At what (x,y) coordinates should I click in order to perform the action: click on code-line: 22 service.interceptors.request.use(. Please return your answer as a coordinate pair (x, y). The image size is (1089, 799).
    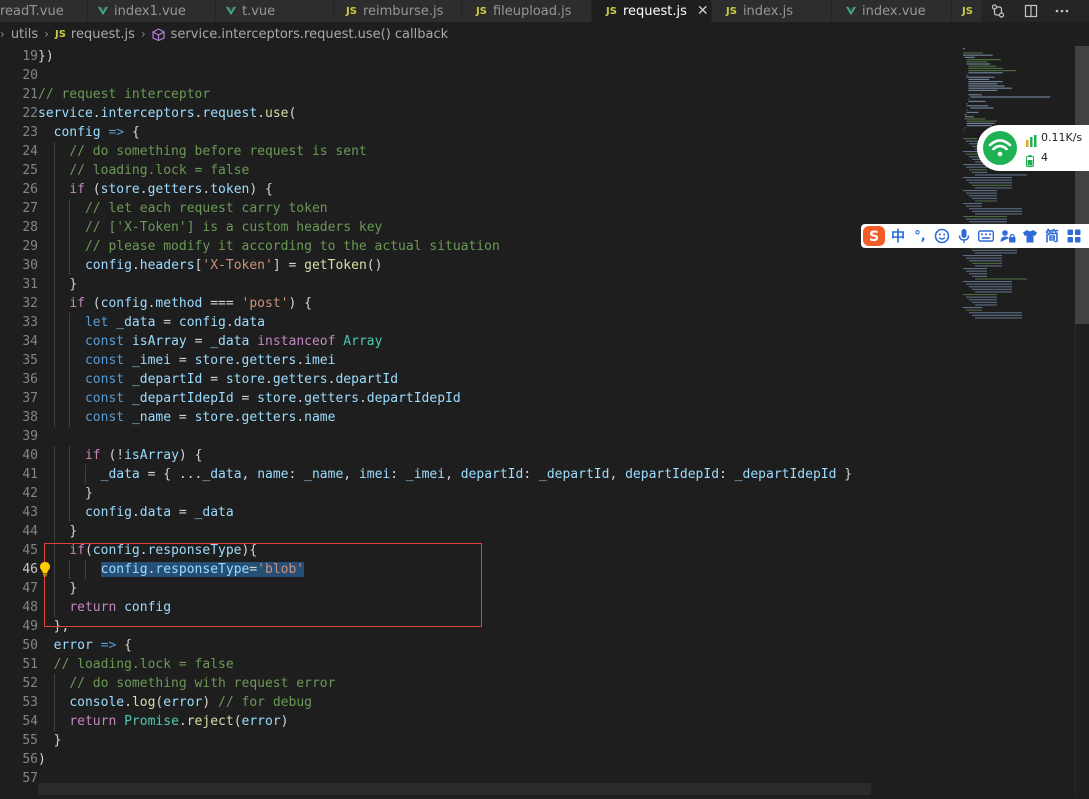
    Looking at the image, I should click on (477, 113).